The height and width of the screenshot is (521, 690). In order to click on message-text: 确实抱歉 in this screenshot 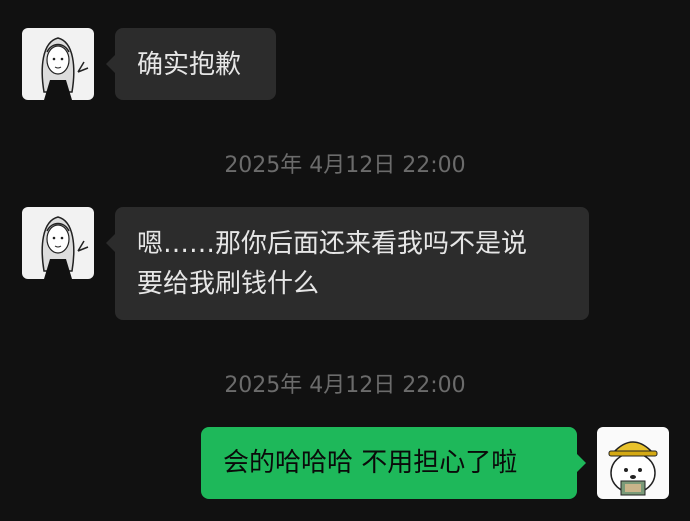, I will do `click(189, 65)`.